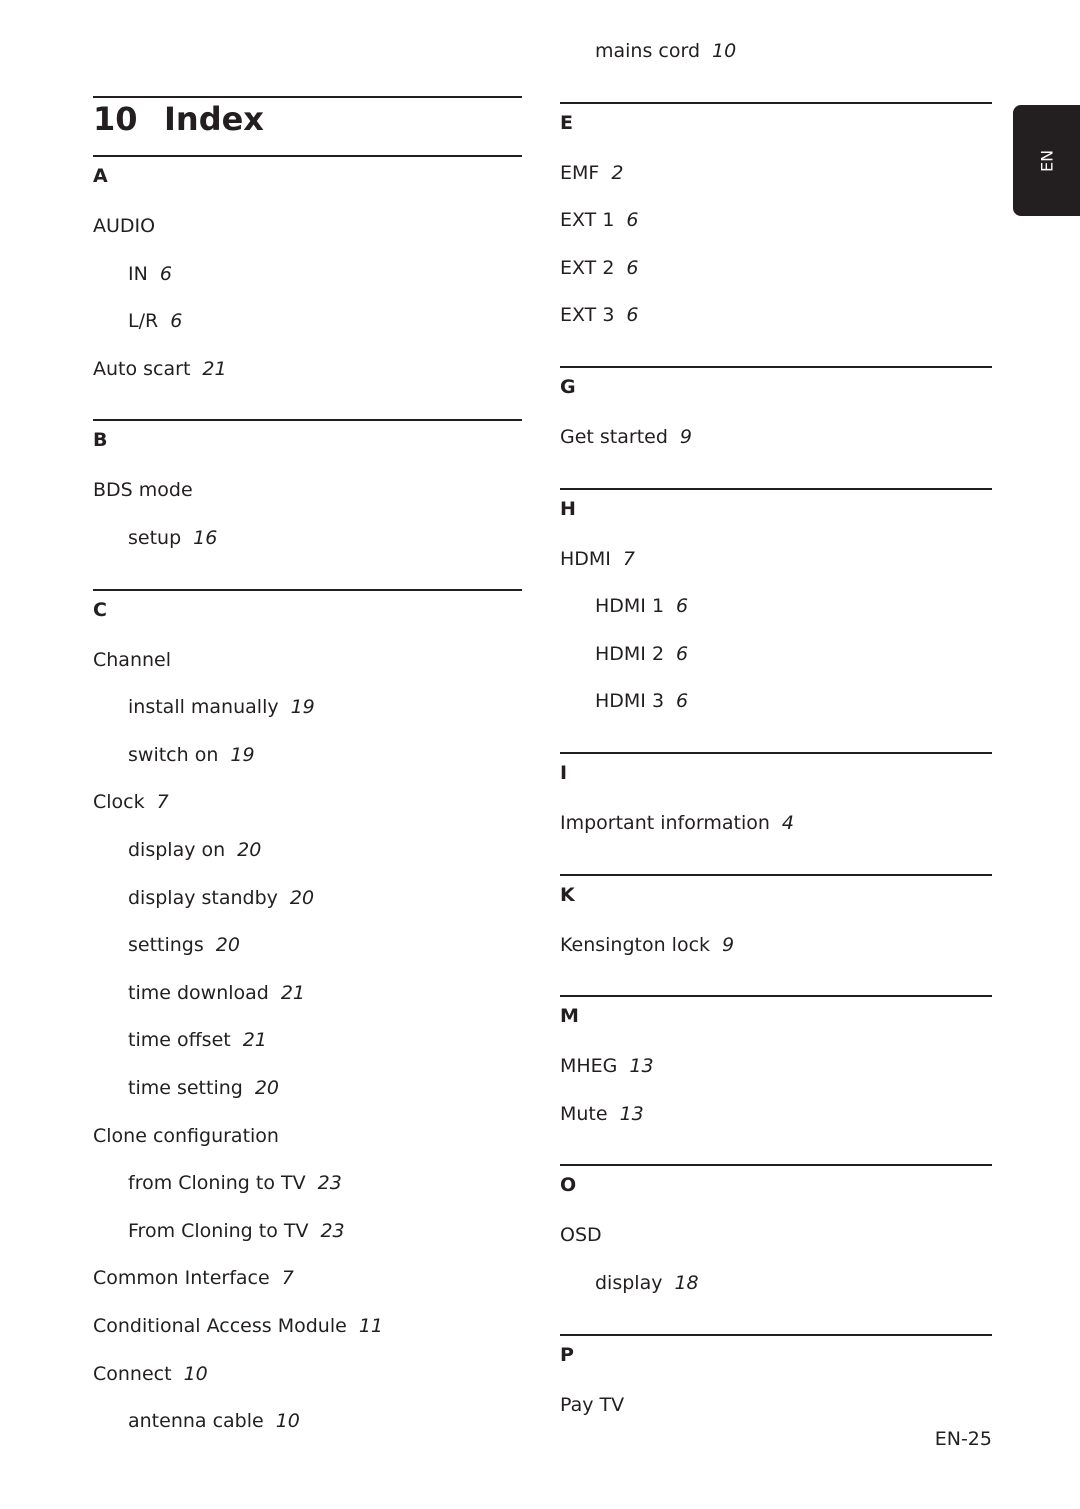 Image resolution: width=1080 pixels, height=1509 pixels. Describe the element at coordinates (132, 1373) in the screenshot. I see `entry-term: Connect` at that location.